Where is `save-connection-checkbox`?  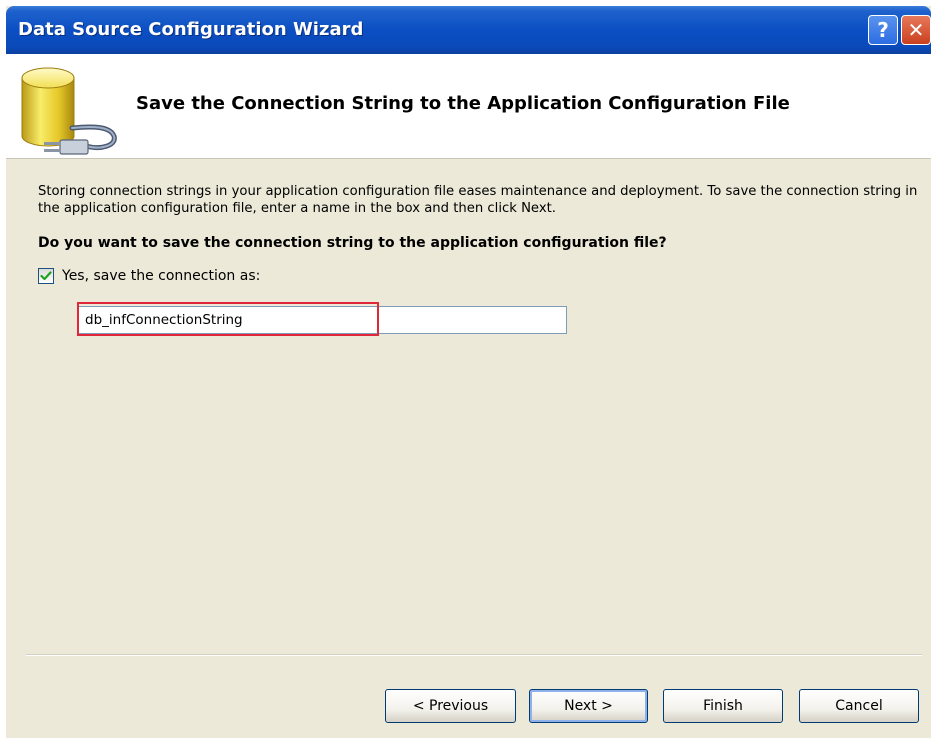
save-connection-checkbox is located at coordinates (46, 276).